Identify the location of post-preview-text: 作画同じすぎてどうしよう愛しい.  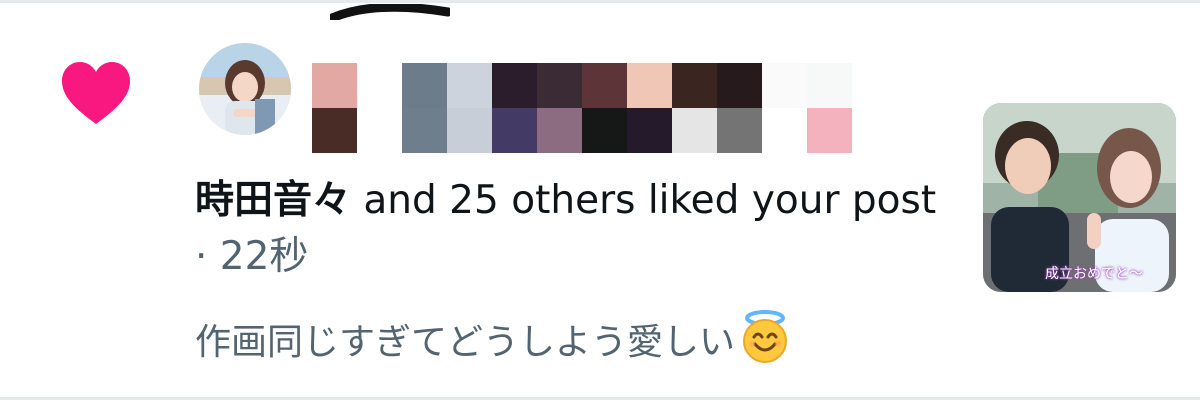
(575, 340).